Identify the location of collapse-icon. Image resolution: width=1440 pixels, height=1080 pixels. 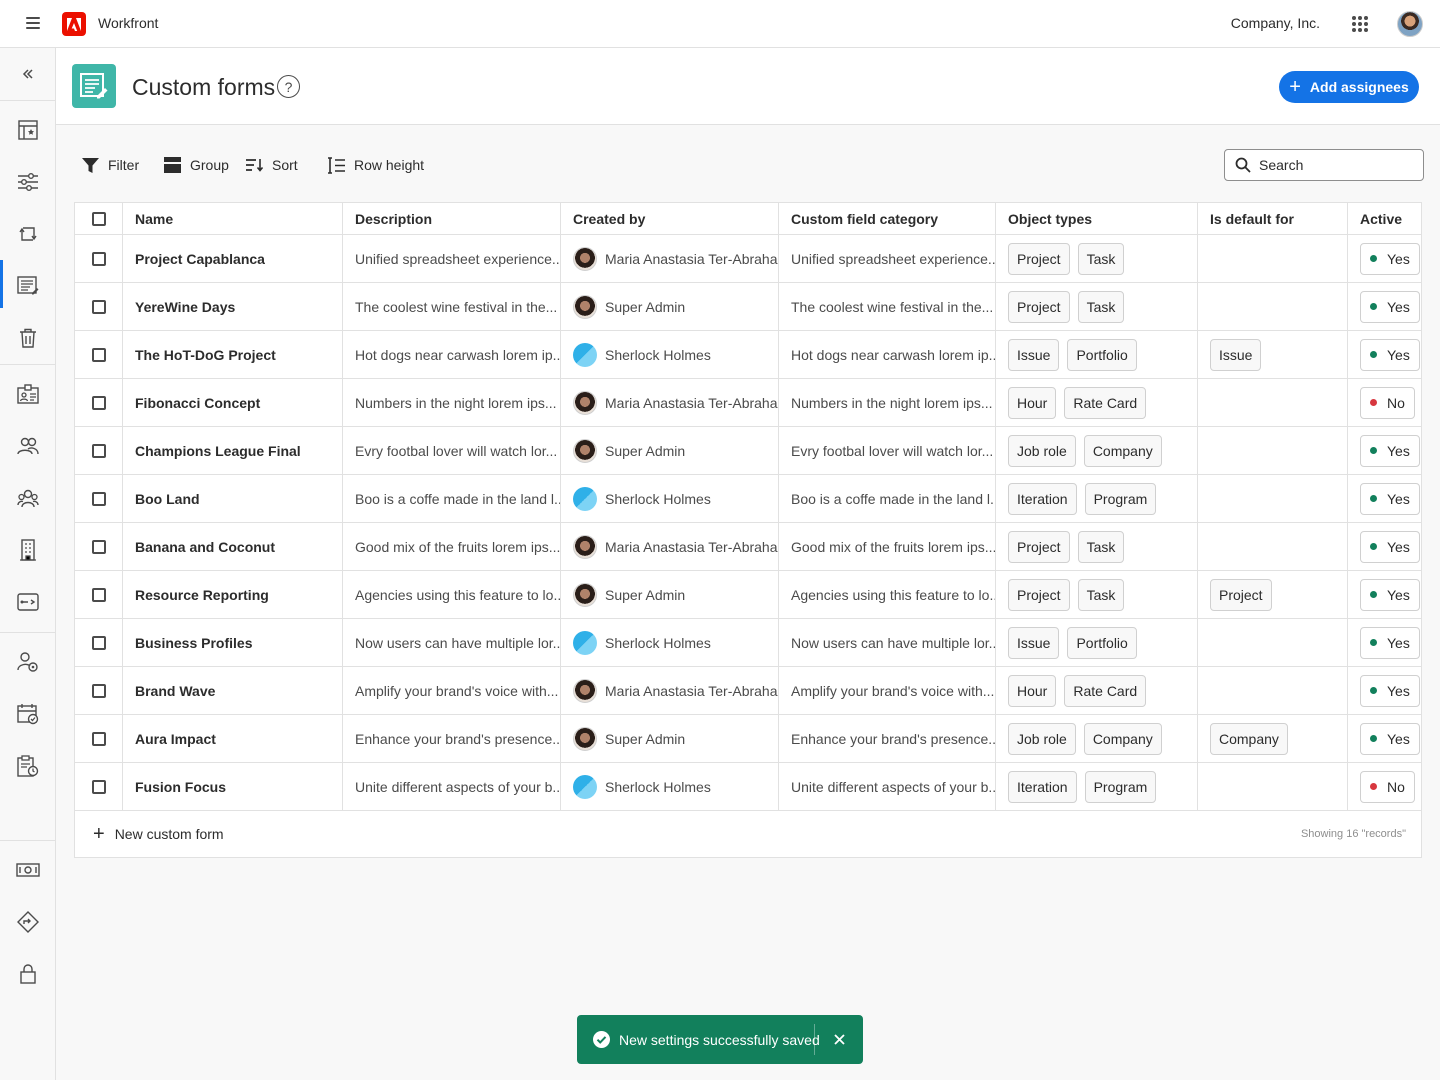
(28, 74).